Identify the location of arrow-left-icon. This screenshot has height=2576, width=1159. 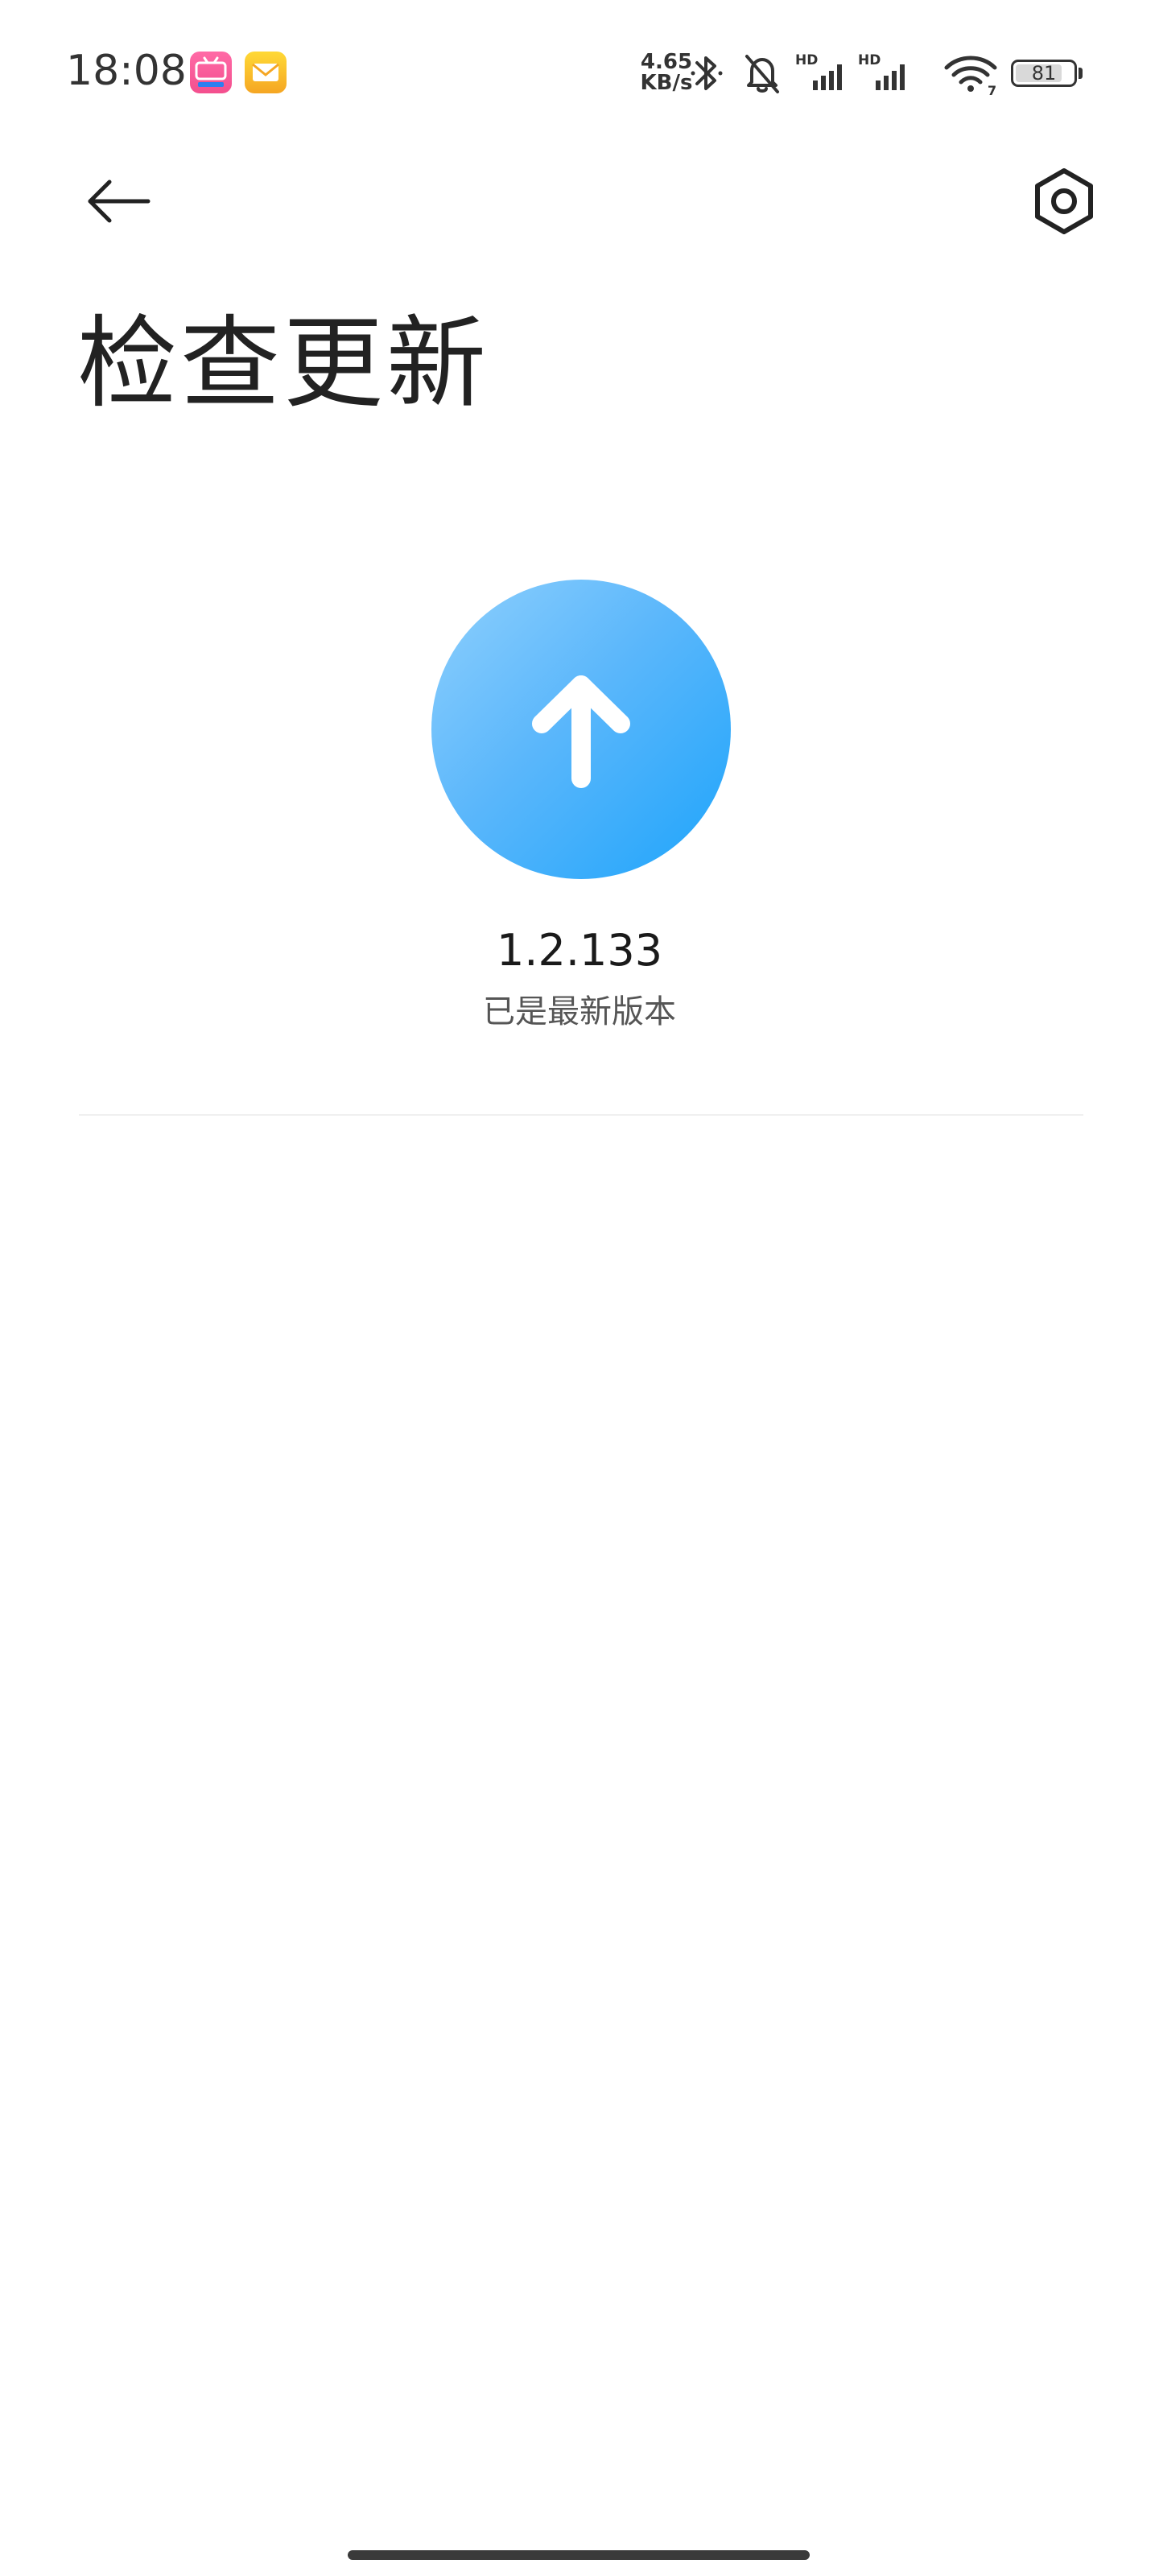
(119, 201).